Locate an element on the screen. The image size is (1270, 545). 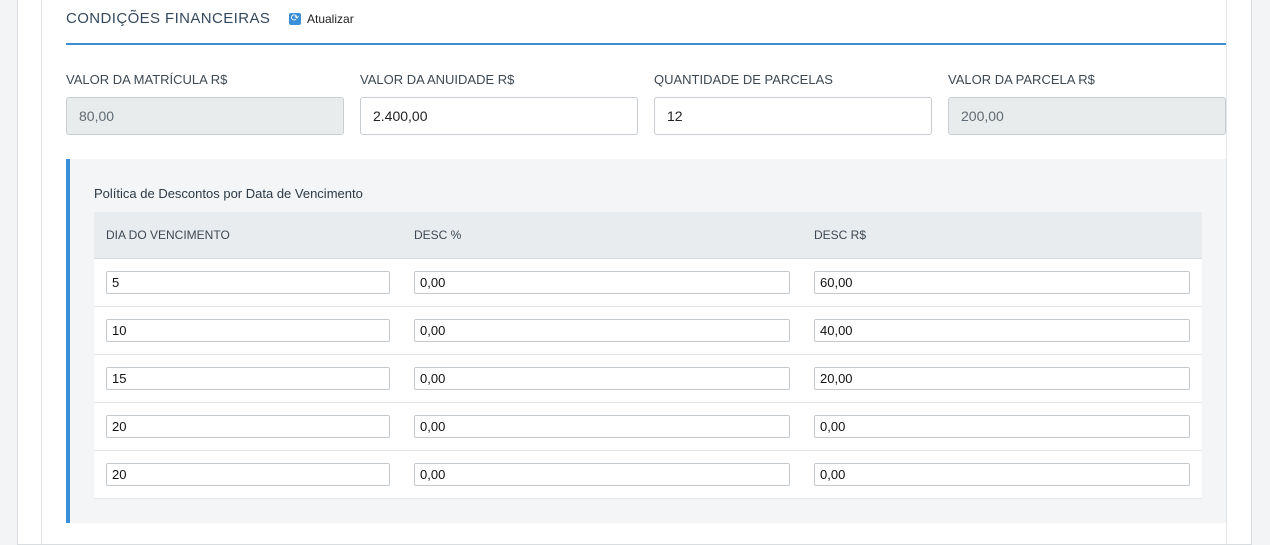
installment-value-input is located at coordinates (1087, 116).